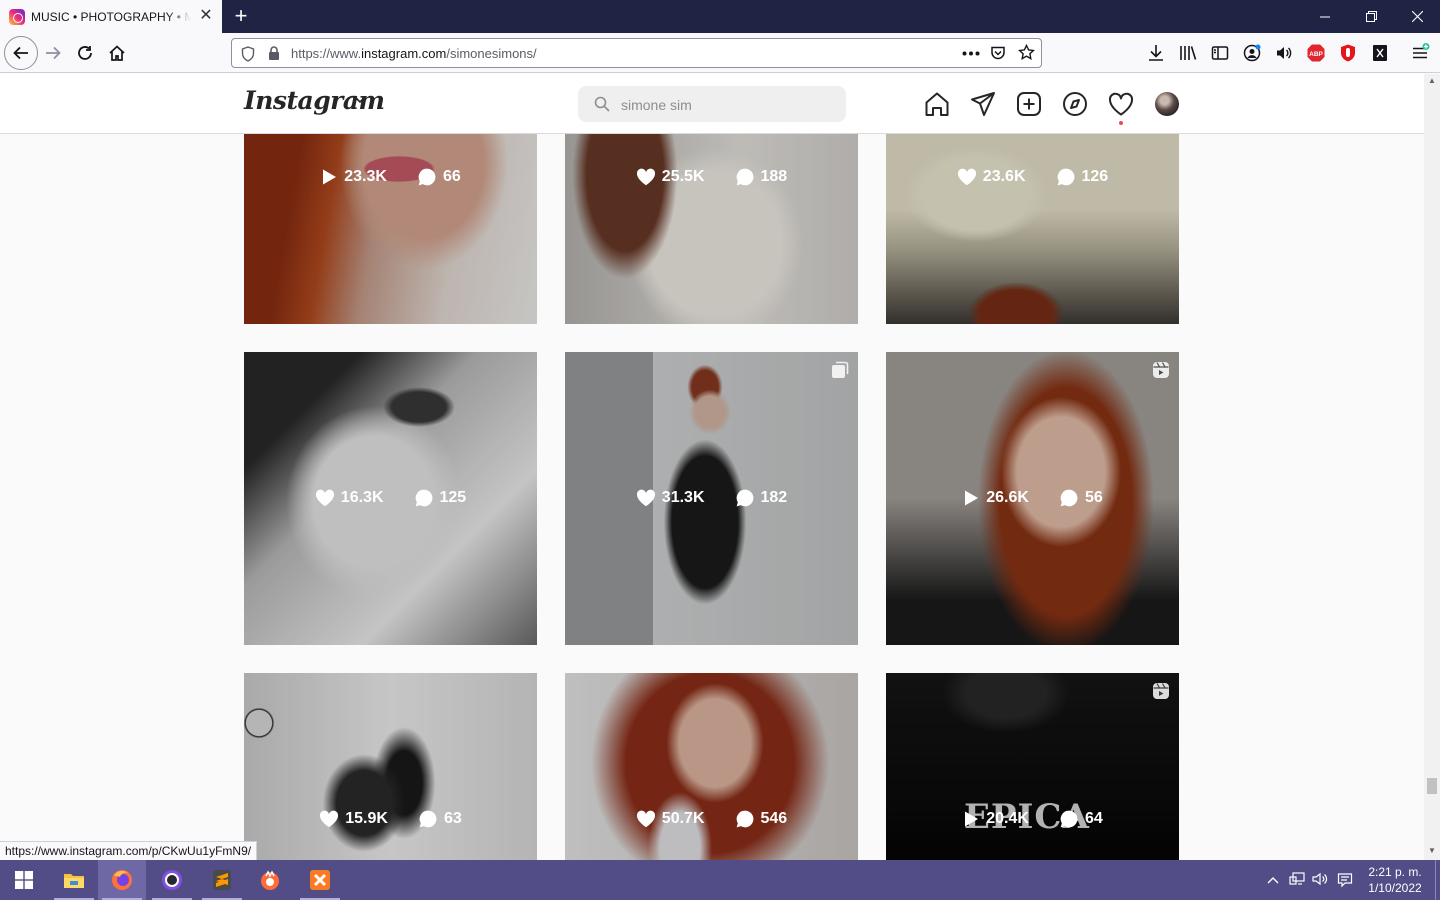  I want to click on speaker-icon, so click(1284, 53).